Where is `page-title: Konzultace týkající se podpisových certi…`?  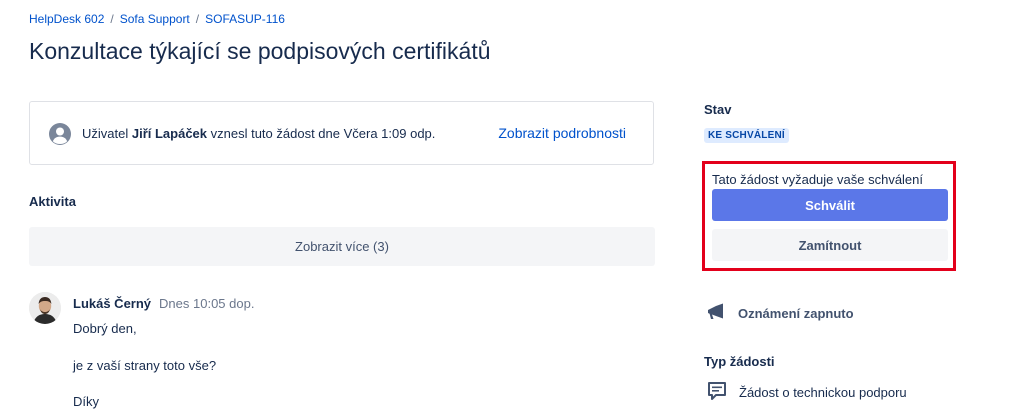 page-title: Konzultace týkající se podpisových certi… is located at coordinates (260, 51).